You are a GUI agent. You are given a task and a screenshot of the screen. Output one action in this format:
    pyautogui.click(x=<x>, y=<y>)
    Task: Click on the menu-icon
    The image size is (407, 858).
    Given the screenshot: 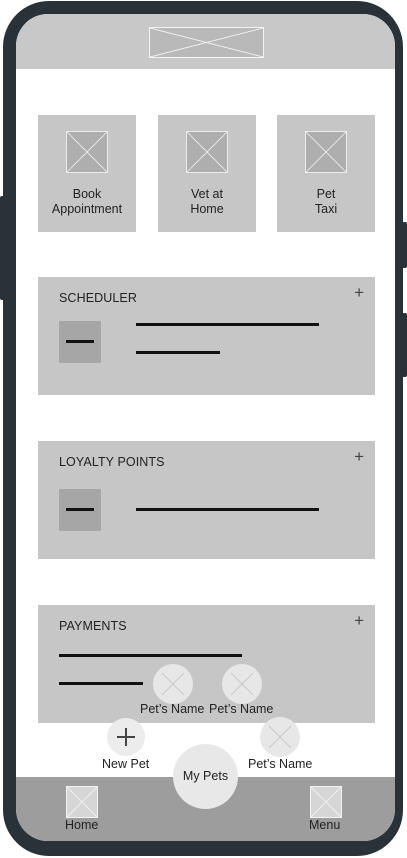 What is the action you would take?
    pyautogui.click(x=326, y=802)
    